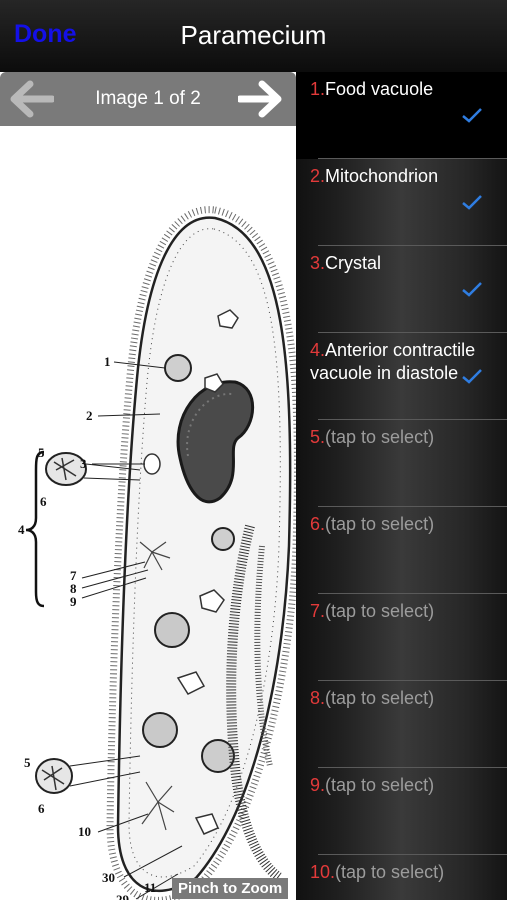 This screenshot has width=507, height=900. What do you see at coordinates (382, 176) in the screenshot?
I see `label-name: Mitochondrion` at bounding box center [382, 176].